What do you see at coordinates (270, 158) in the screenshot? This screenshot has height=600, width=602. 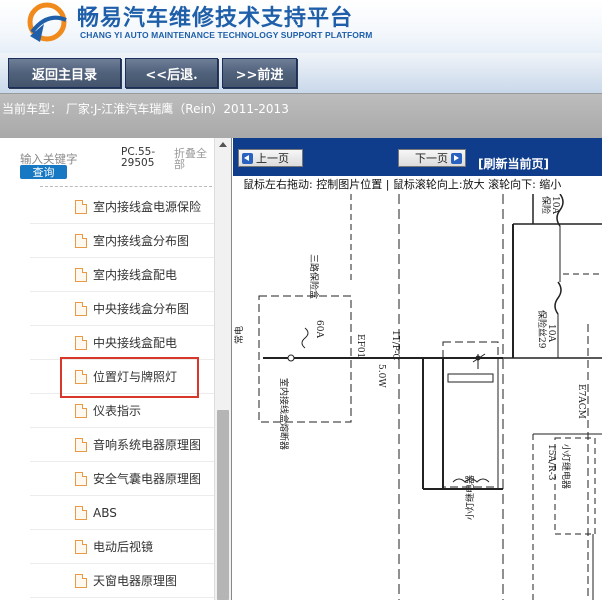 I see `prev-page-button: 上一页` at bounding box center [270, 158].